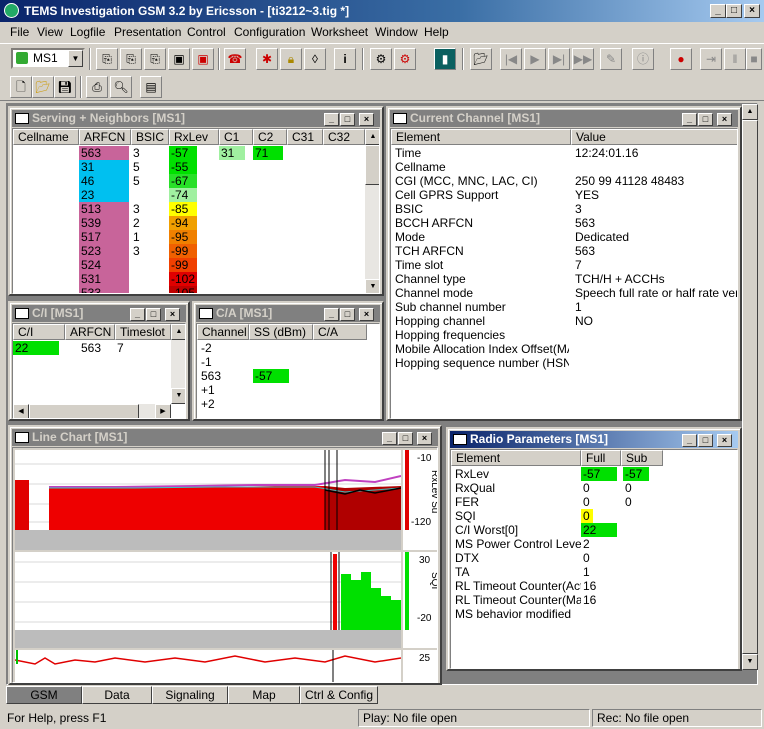 The height and width of the screenshot is (729, 764). What do you see at coordinates (381, 59) in the screenshot?
I see `scan-icon: ⚙` at bounding box center [381, 59].